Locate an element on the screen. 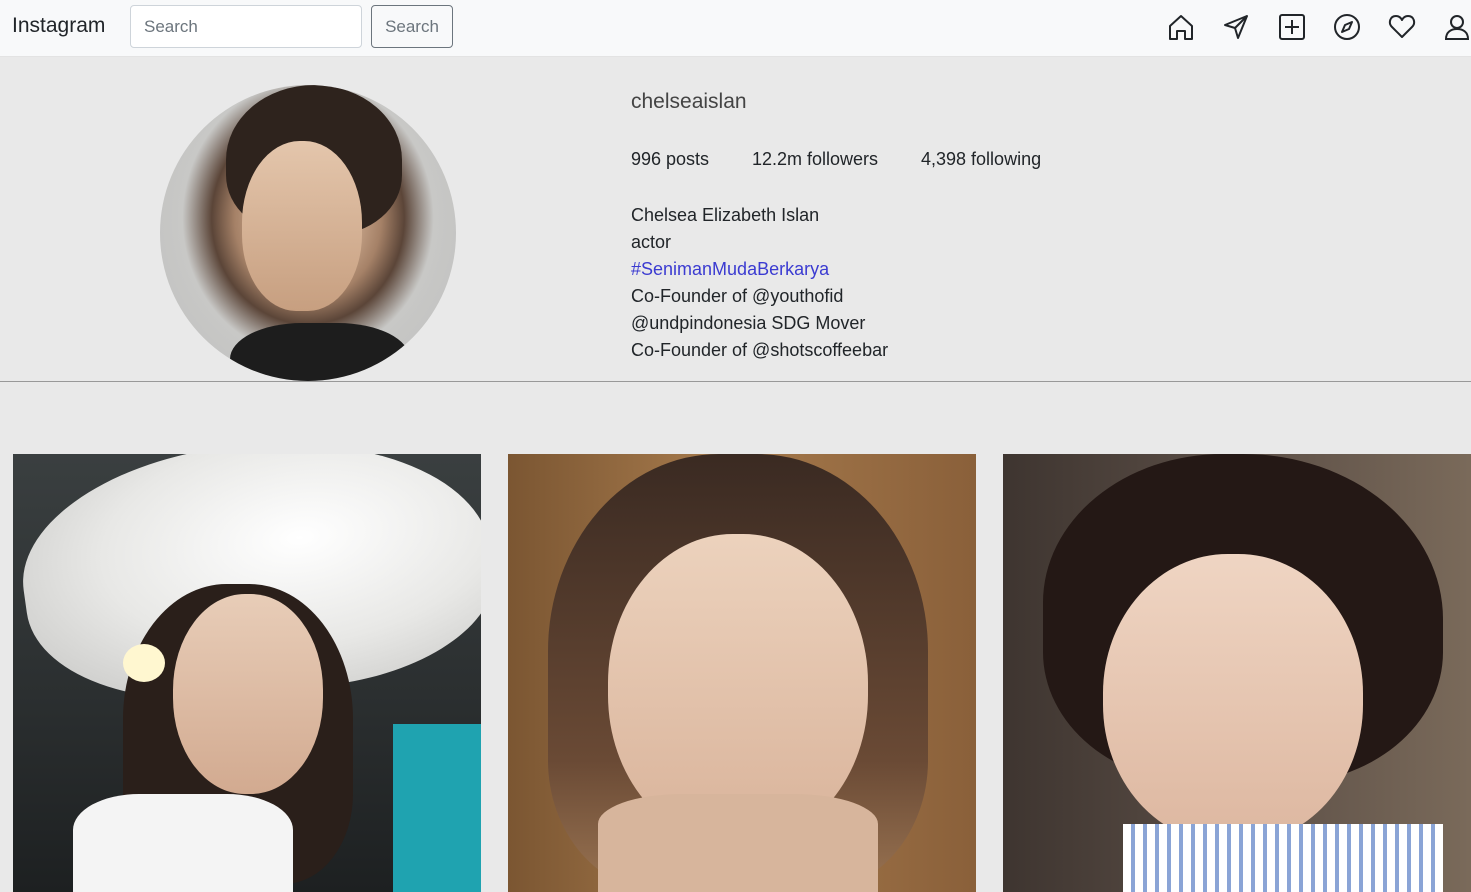  add-post-icon is located at coordinates (1292, 27).